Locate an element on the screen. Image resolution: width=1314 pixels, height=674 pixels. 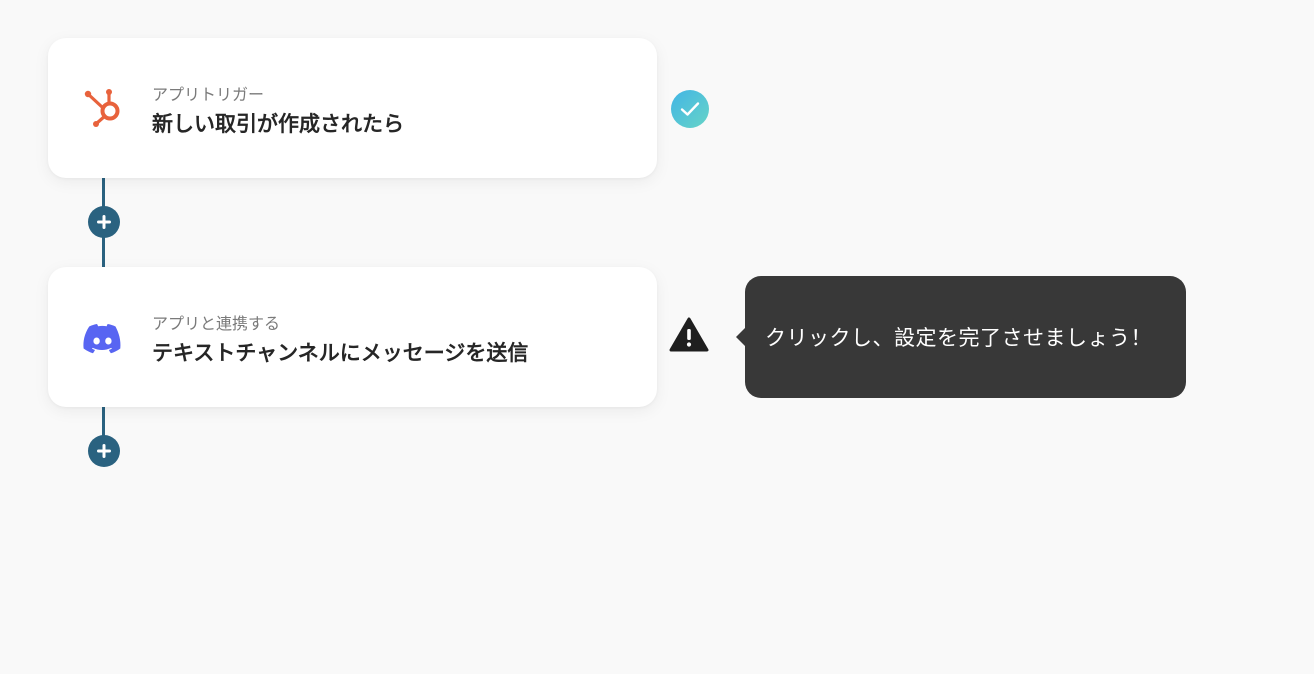
step-title: テキストチャンネルにメッセージを送信 is located at coordinates (340, 353).